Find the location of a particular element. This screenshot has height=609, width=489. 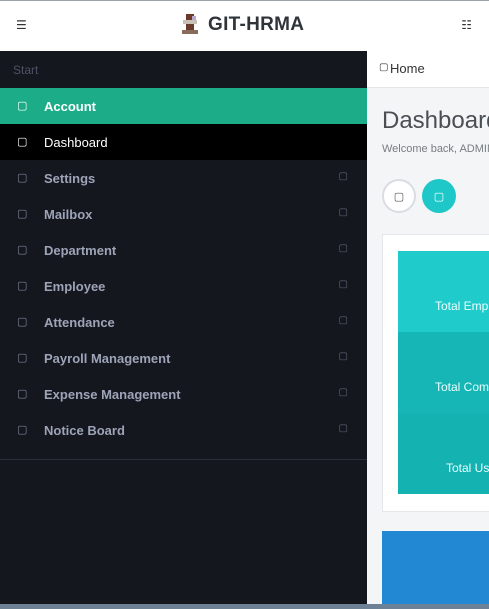

stat-total-companies: Total Companies is located at coordinates (443, 372).